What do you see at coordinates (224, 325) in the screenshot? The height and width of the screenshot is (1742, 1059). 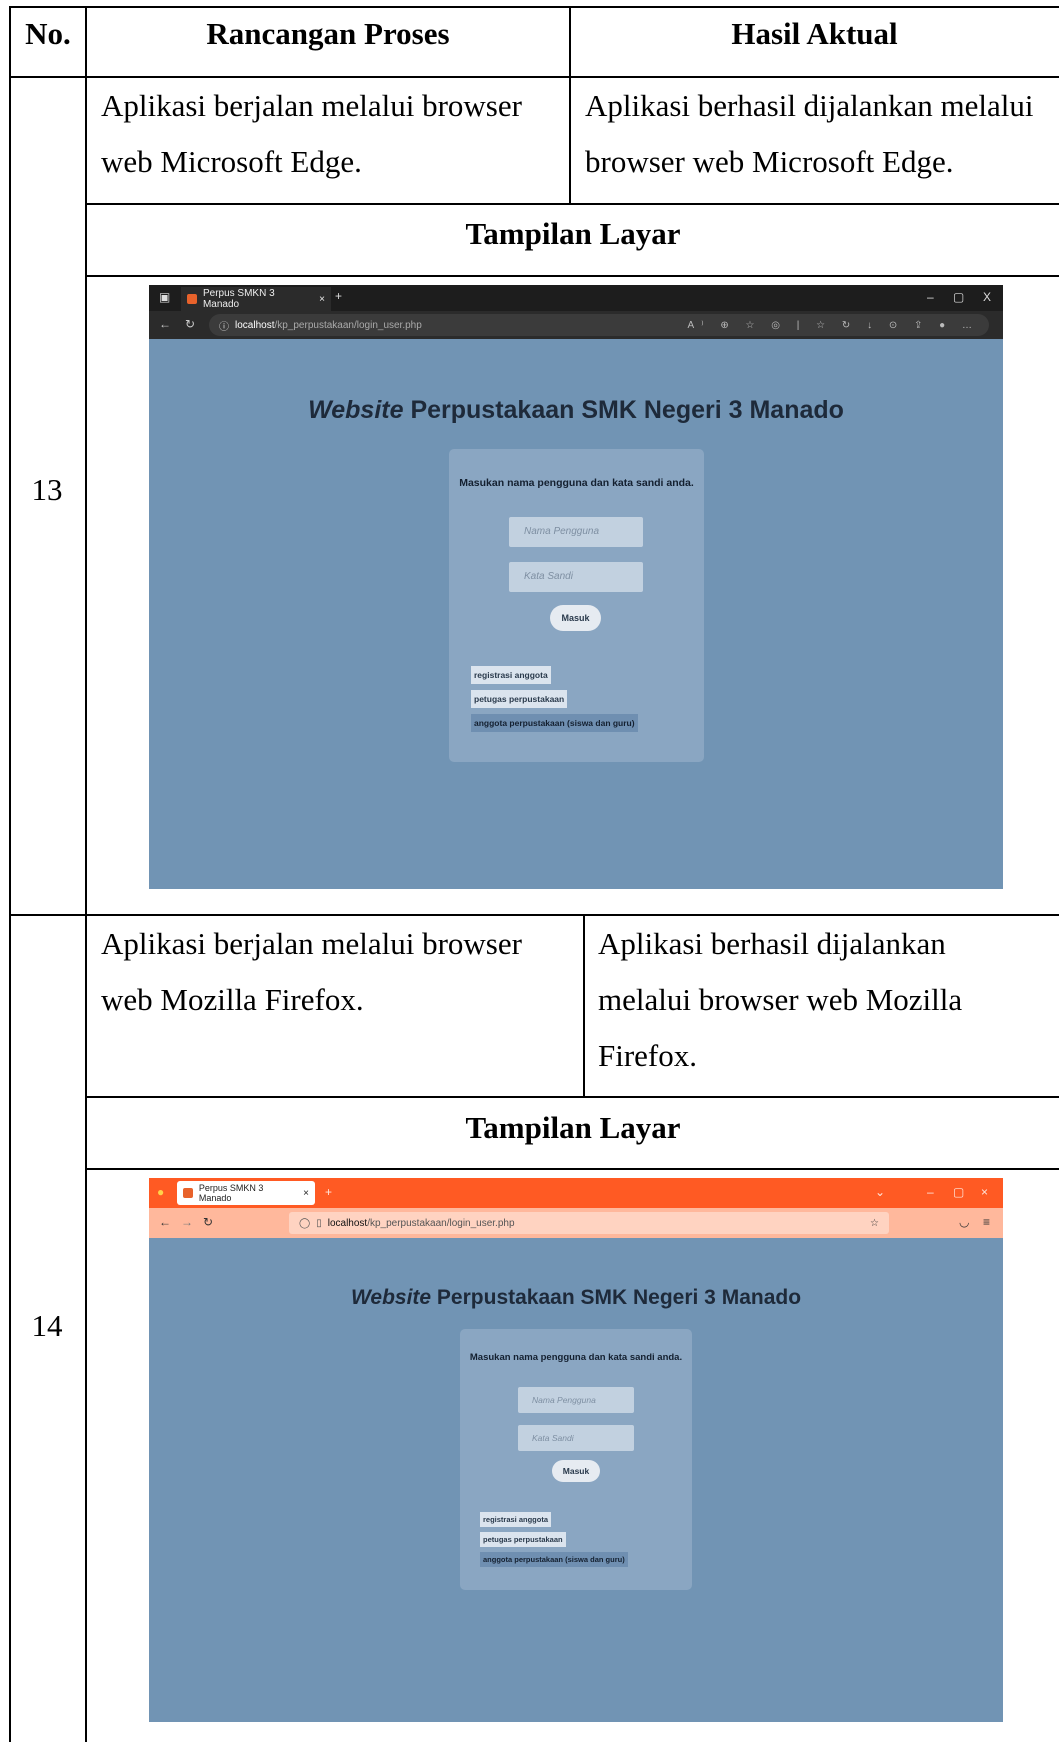 I see `site-info-icon: ⓘ` at bounding box center [224, 325].